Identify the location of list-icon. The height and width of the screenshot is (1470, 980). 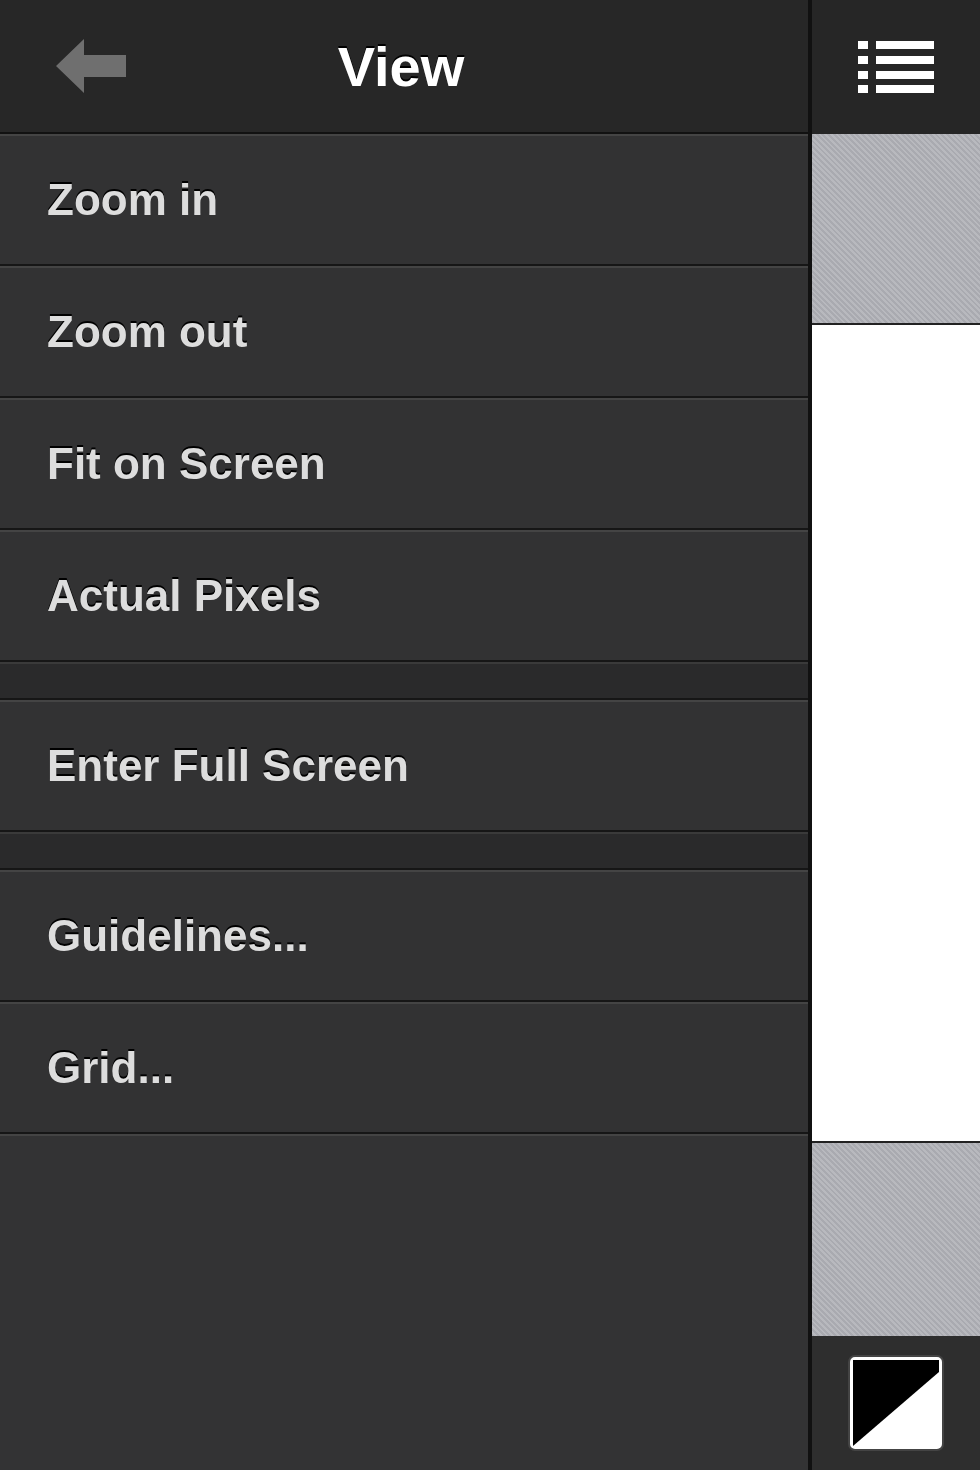
(896, 67).